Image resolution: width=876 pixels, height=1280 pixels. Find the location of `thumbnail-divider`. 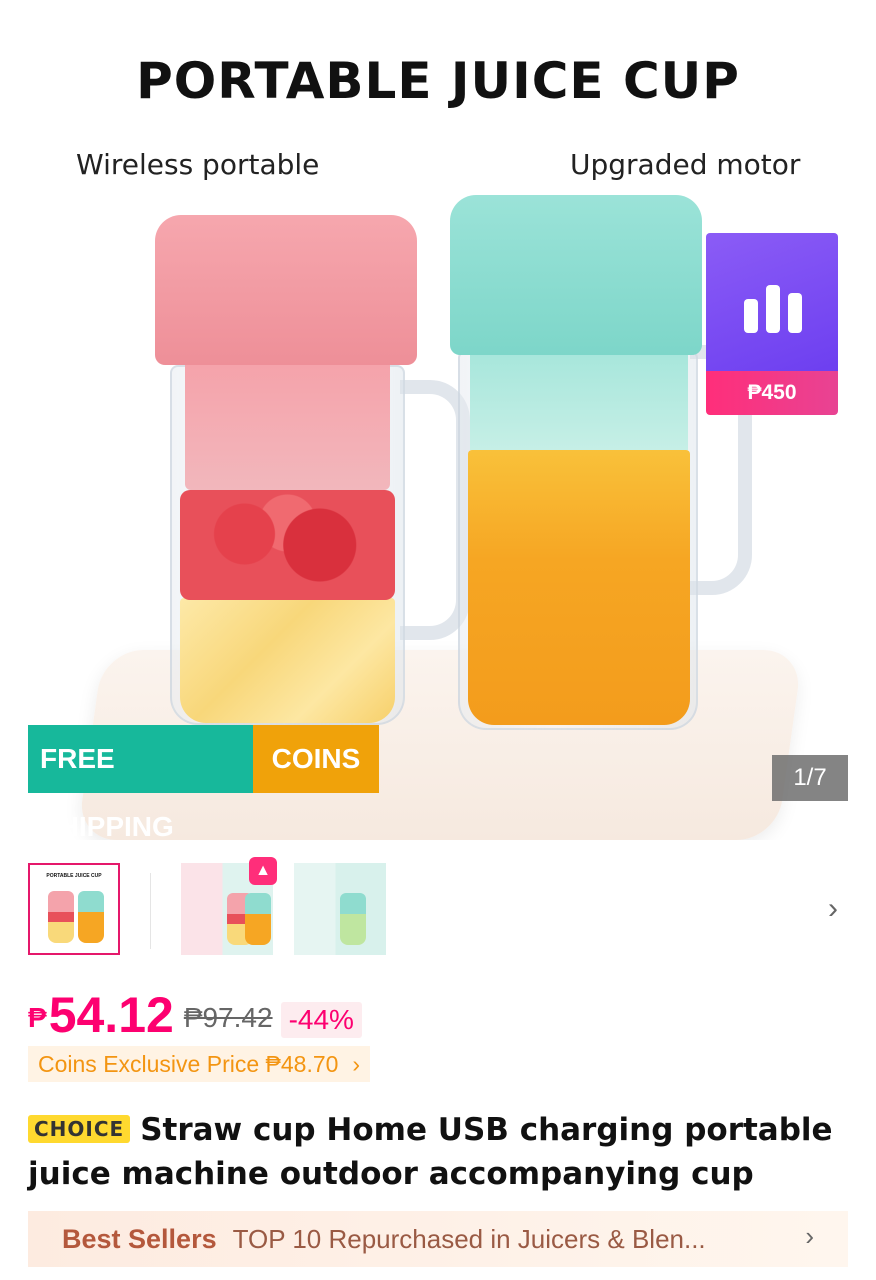

thumbnail-divider is located at coordinates (150, 911).